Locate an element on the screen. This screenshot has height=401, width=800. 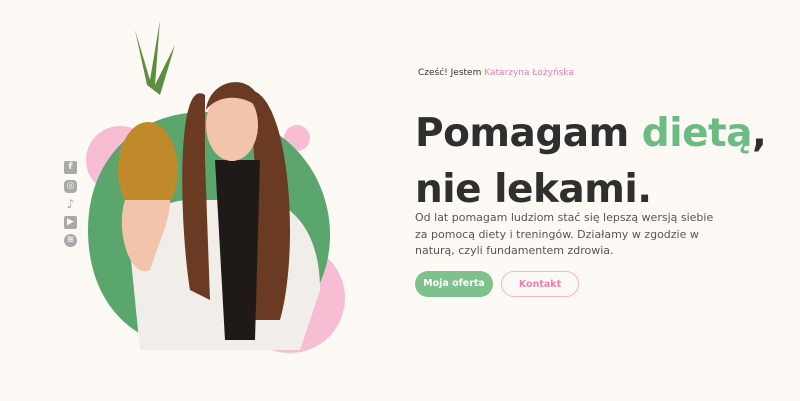
greeting-text: Cześć! Jestem is located at coordinates (451, 73).